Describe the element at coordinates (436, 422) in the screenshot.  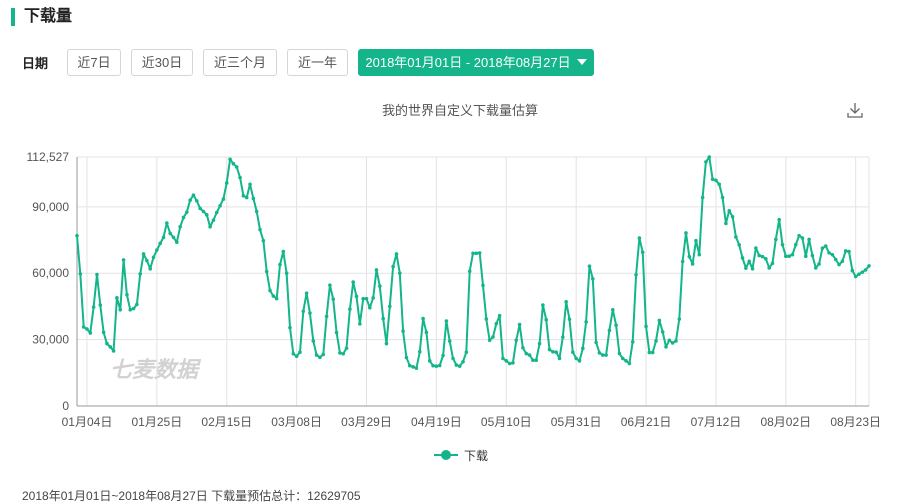
I see `x-tick-label: 04月19日` at that location.